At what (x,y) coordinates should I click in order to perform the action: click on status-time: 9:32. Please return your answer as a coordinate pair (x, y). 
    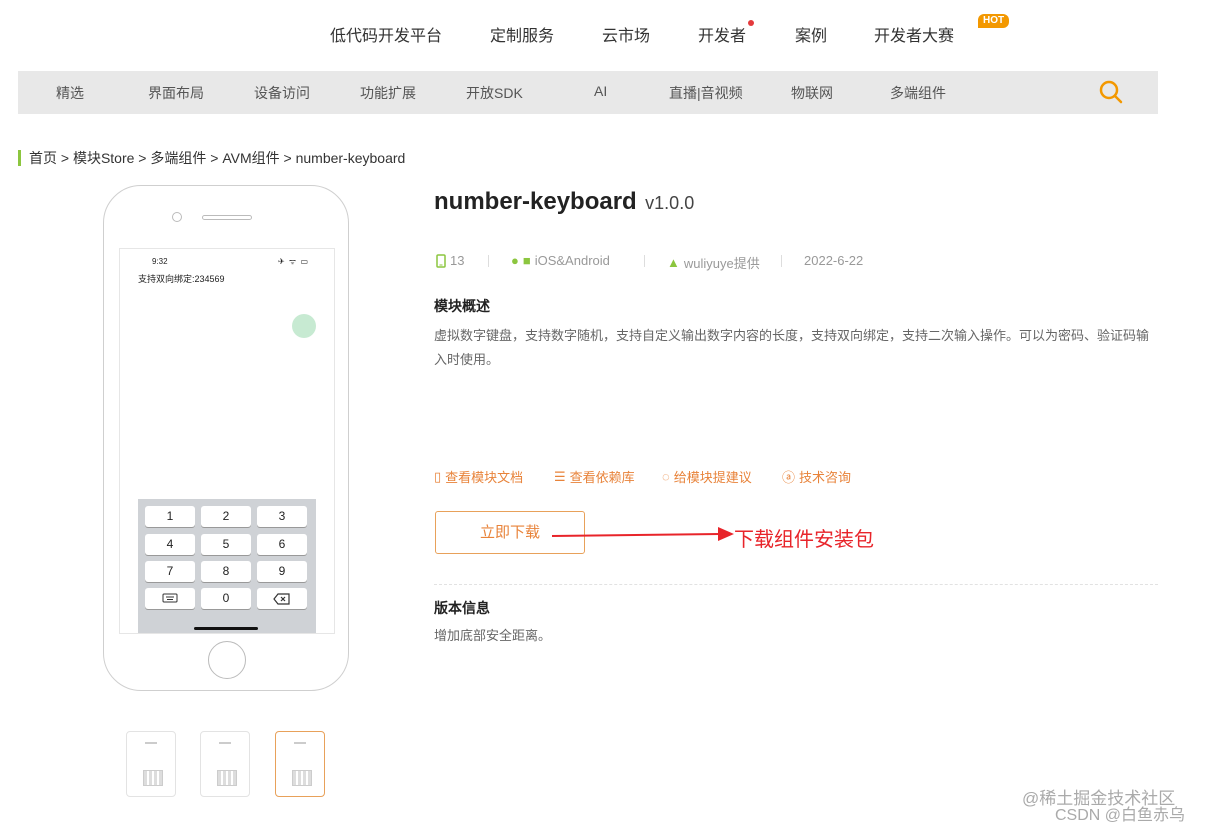
    Looking at the image, I should click on (160, 261).